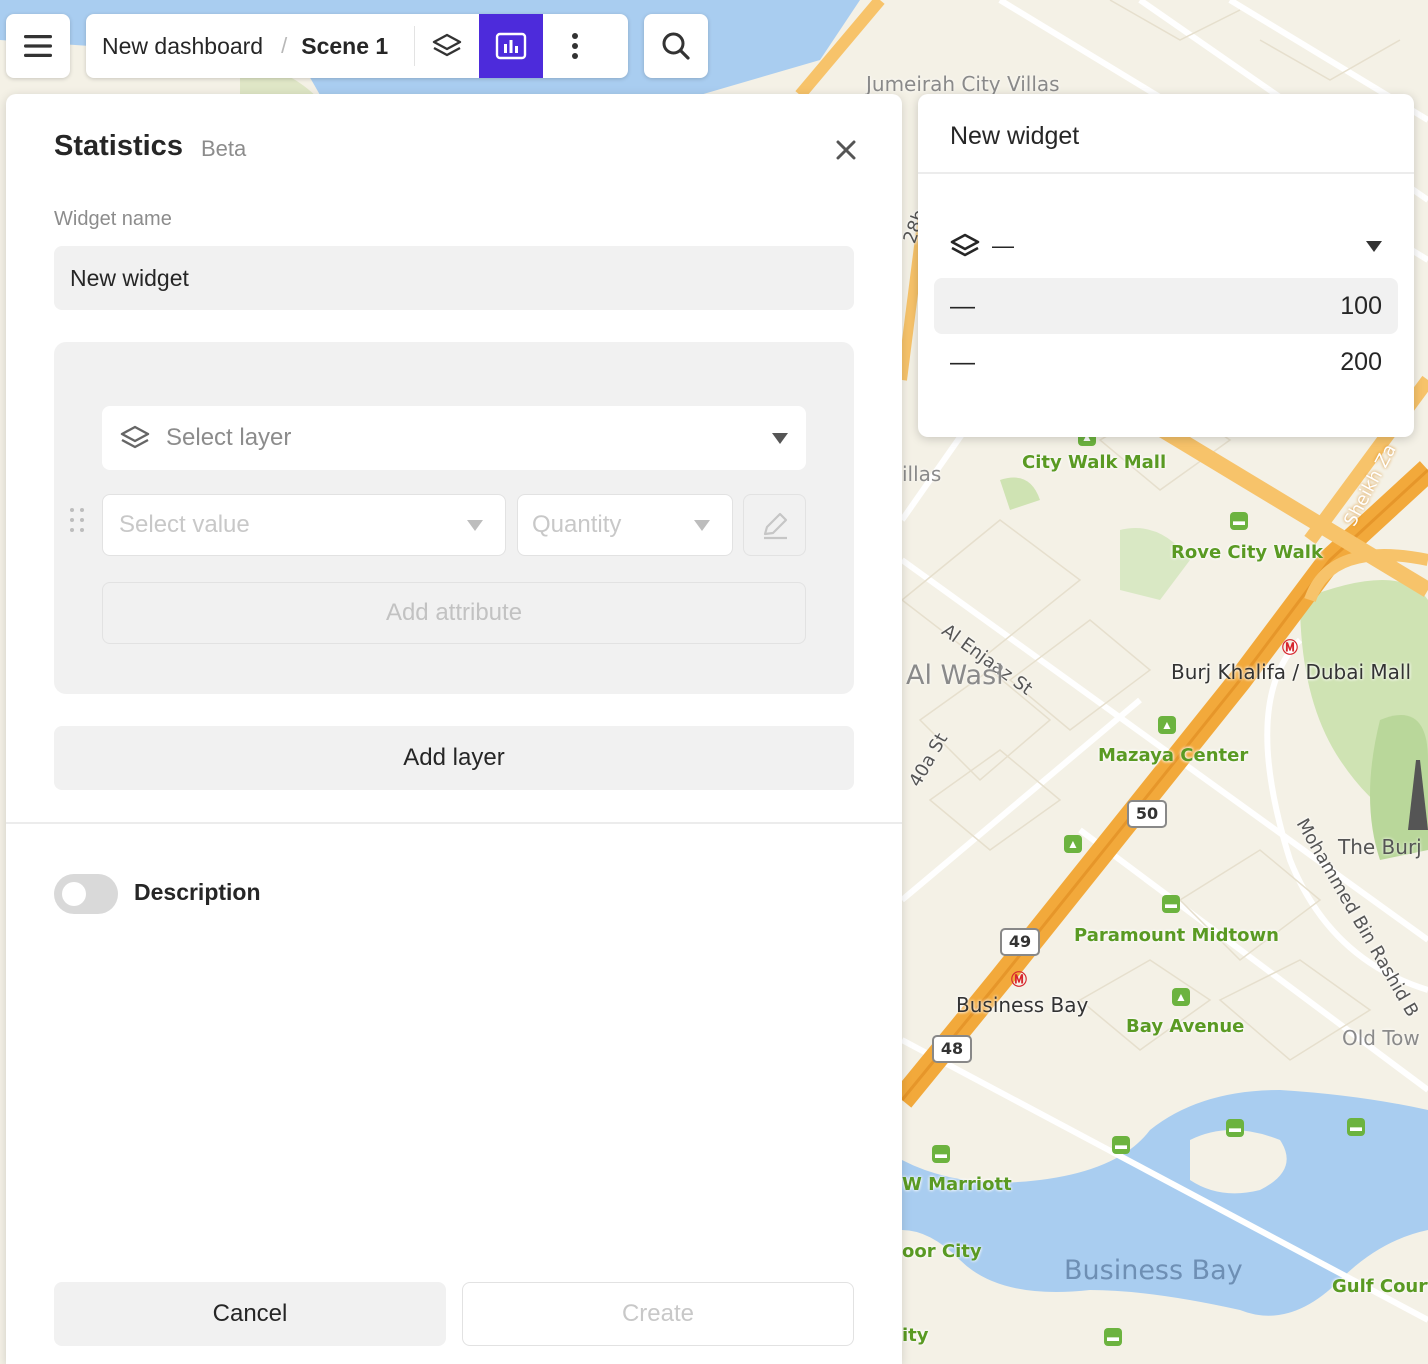  I want to click on breadcrumb-scene: Scene 1, so click(344, 46).